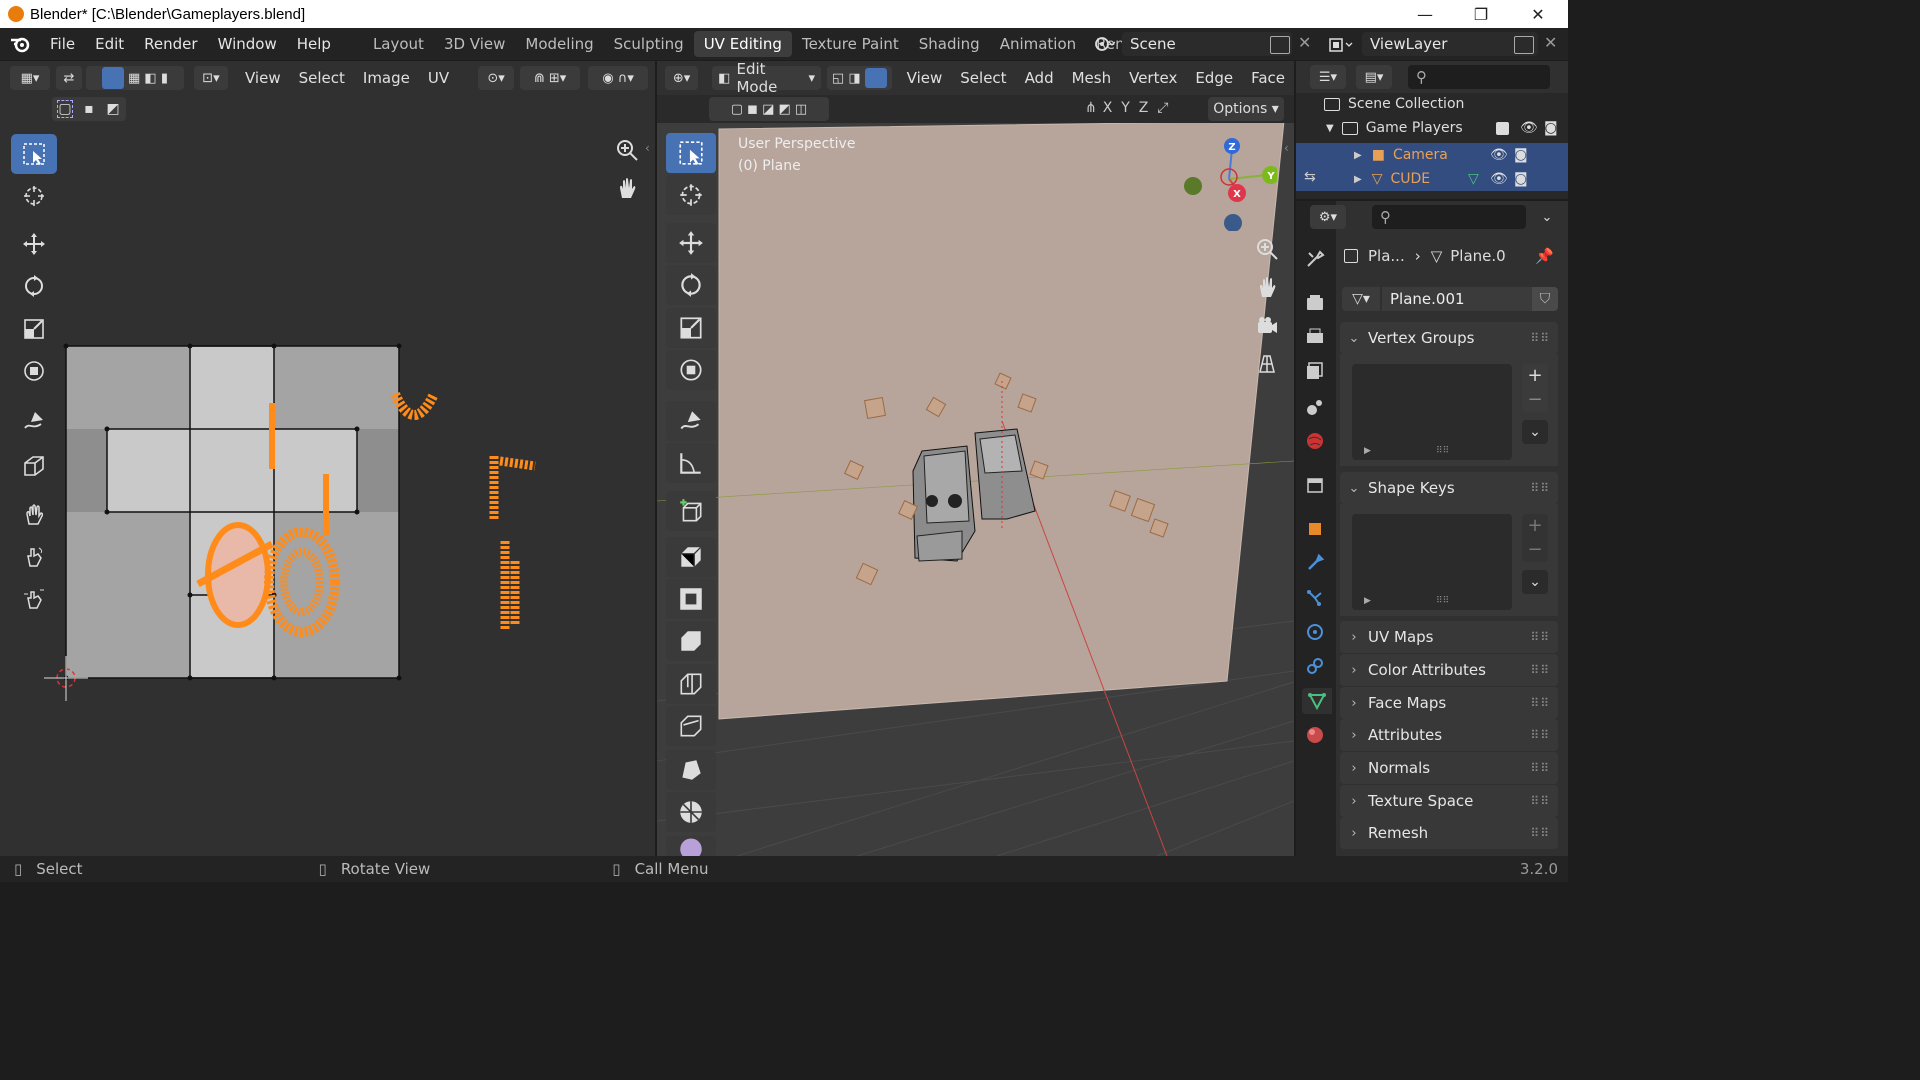 This screenshot has height=1080, width=1920. What do you see at coordinates (1535, 432) in the screenshot?
I see `vertex-group-specials-icon: ⌄` at bounding box center [1535, 432].